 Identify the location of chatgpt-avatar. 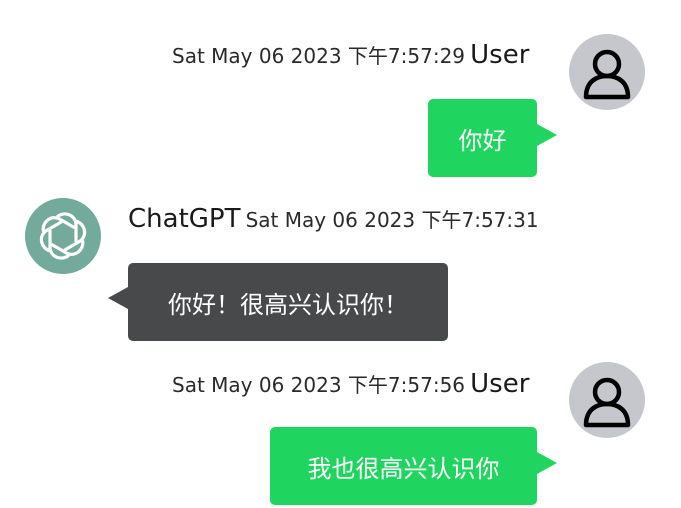
(63, 236).